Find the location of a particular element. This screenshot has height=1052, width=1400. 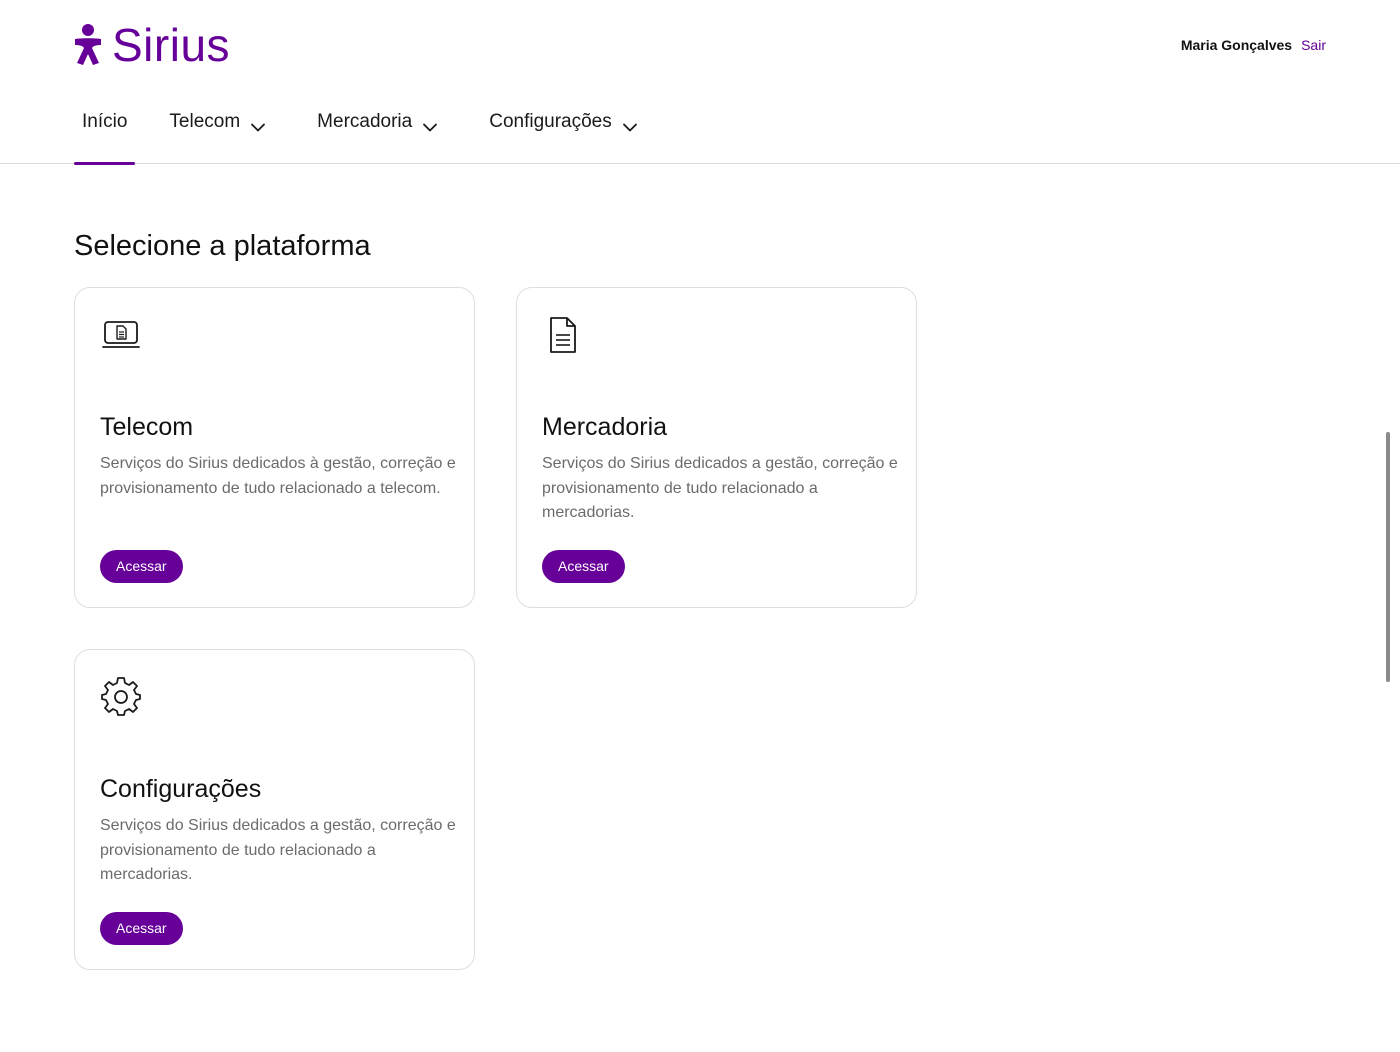

nav-item-telecom: Telecom is located at coordinates (217, 132).